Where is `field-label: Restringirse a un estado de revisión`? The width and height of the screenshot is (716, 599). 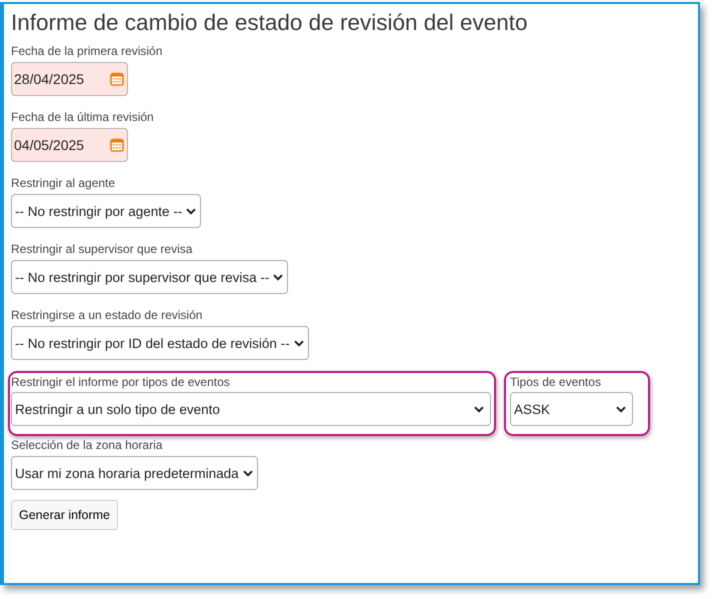
field-label: Restringirse a un estado de revisión is located at coordinates (106, 315).